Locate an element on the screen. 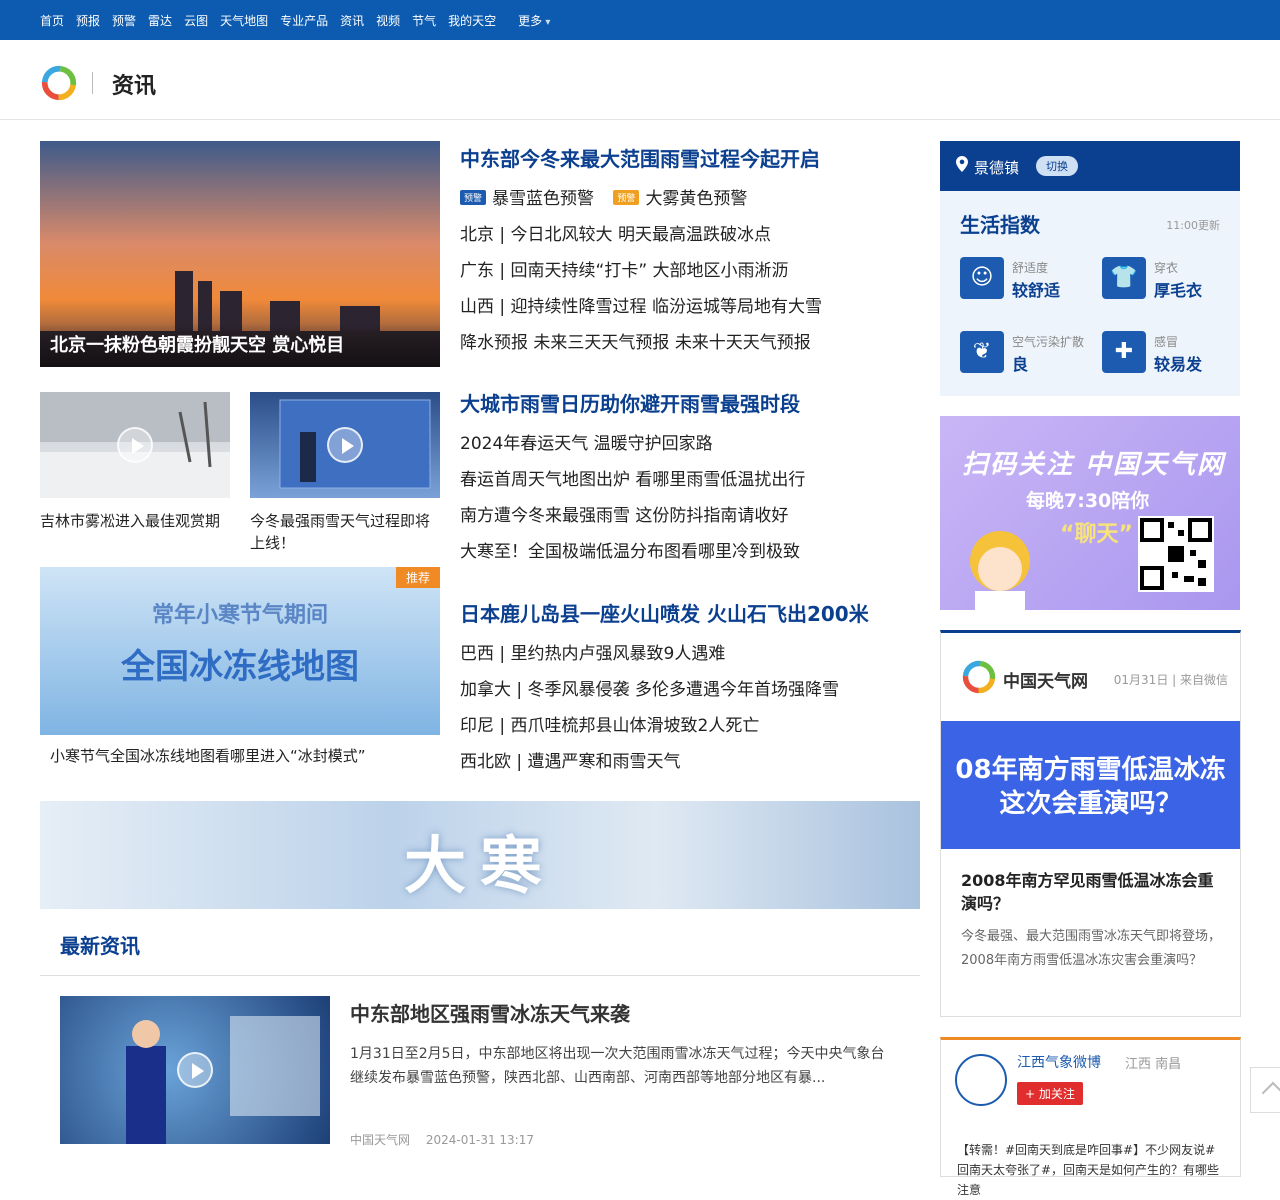 This screenshot has height=1200, width=1280. news-link: 南方遭今冬来最强雨雪 这份防抖指南请收好 is located at coordinates (624, 513).